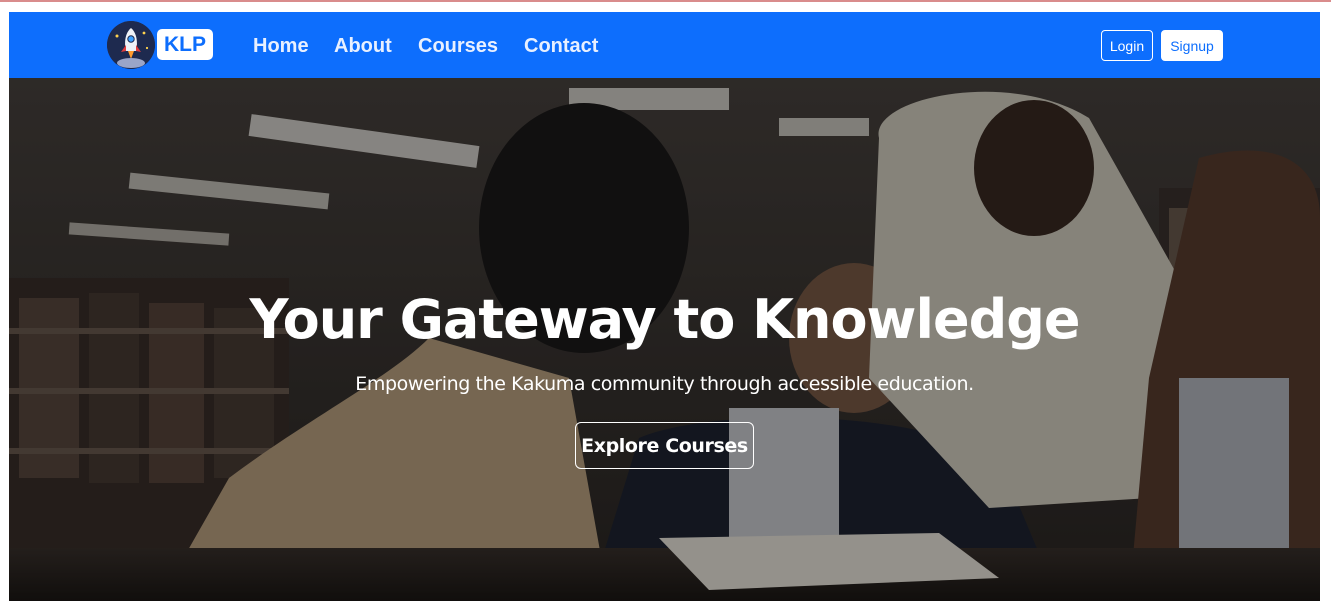 The image size is (1331, 601). What do you see at coordinates (185, 44) in the screenshot?
I see `brand-name: KLP` at bounding box center [185, 44].